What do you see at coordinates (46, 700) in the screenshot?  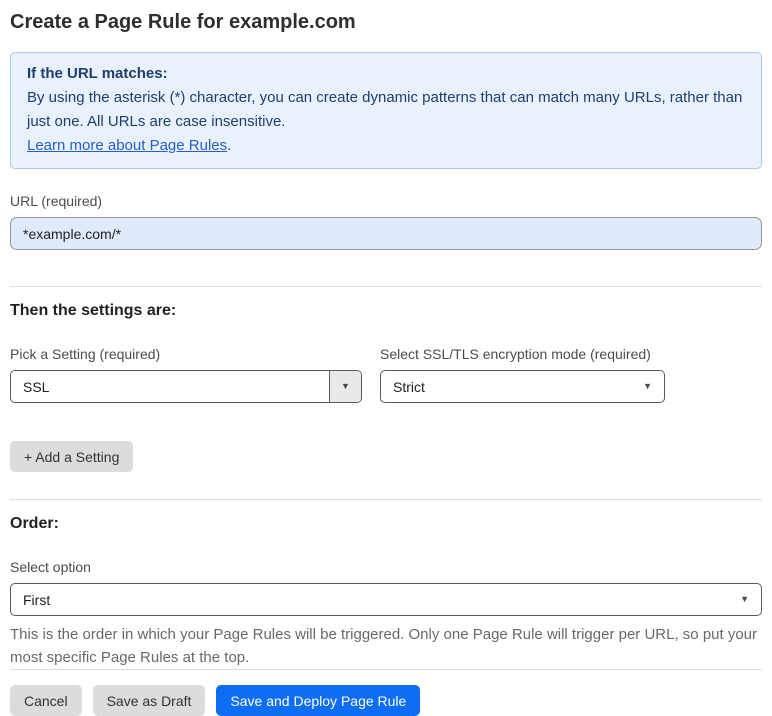 I see `cancel-button: Cancel` at bounding box center [46, 700].